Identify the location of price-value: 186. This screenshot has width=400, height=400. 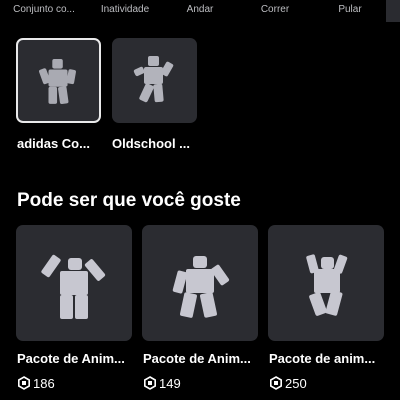
(44, 383).